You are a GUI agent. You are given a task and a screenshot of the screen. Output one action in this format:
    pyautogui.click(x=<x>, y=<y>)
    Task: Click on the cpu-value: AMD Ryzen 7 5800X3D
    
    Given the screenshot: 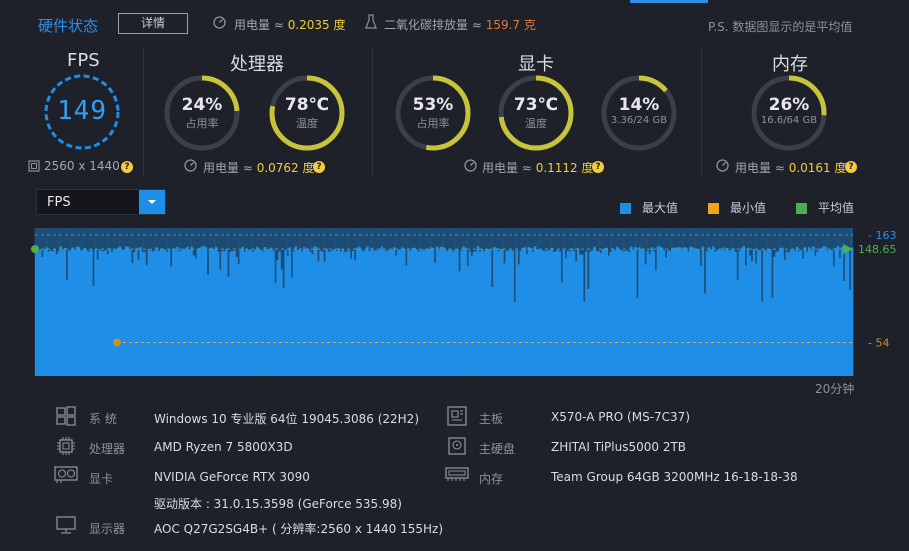 What is the action you would take?
    pyautogui.click(x=223, y=447)
    